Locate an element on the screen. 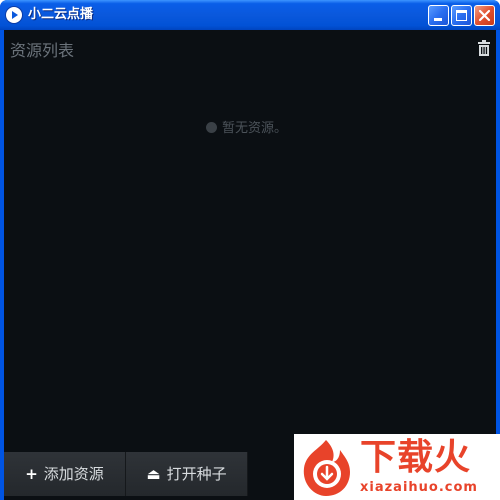  minimize-icon is located at coordinates (438, 19).